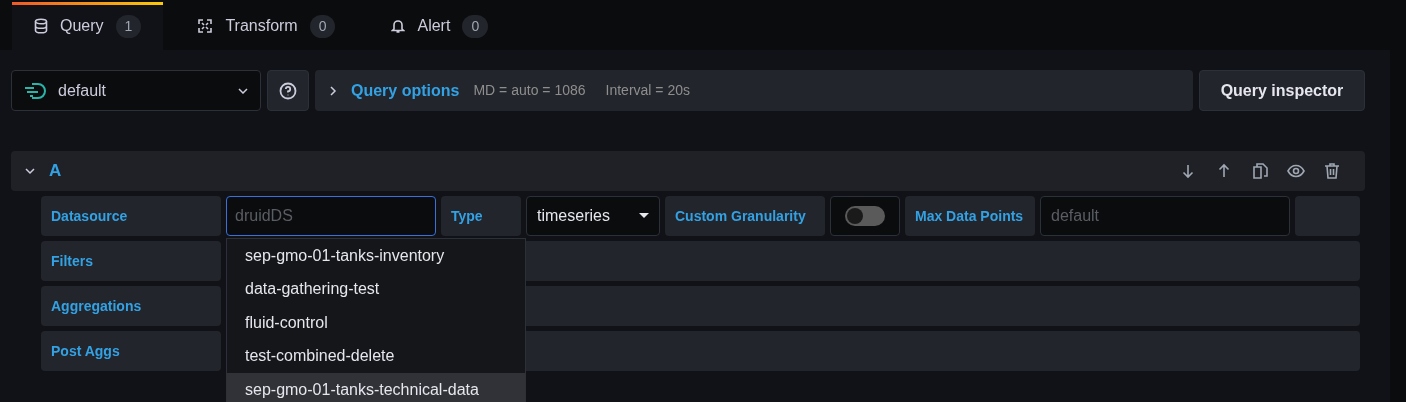 The width and height of the screenshot is (1406, 402). Describe the element at coordinates (205, 26) in the screenshot. I see `transform-icon` at that location.